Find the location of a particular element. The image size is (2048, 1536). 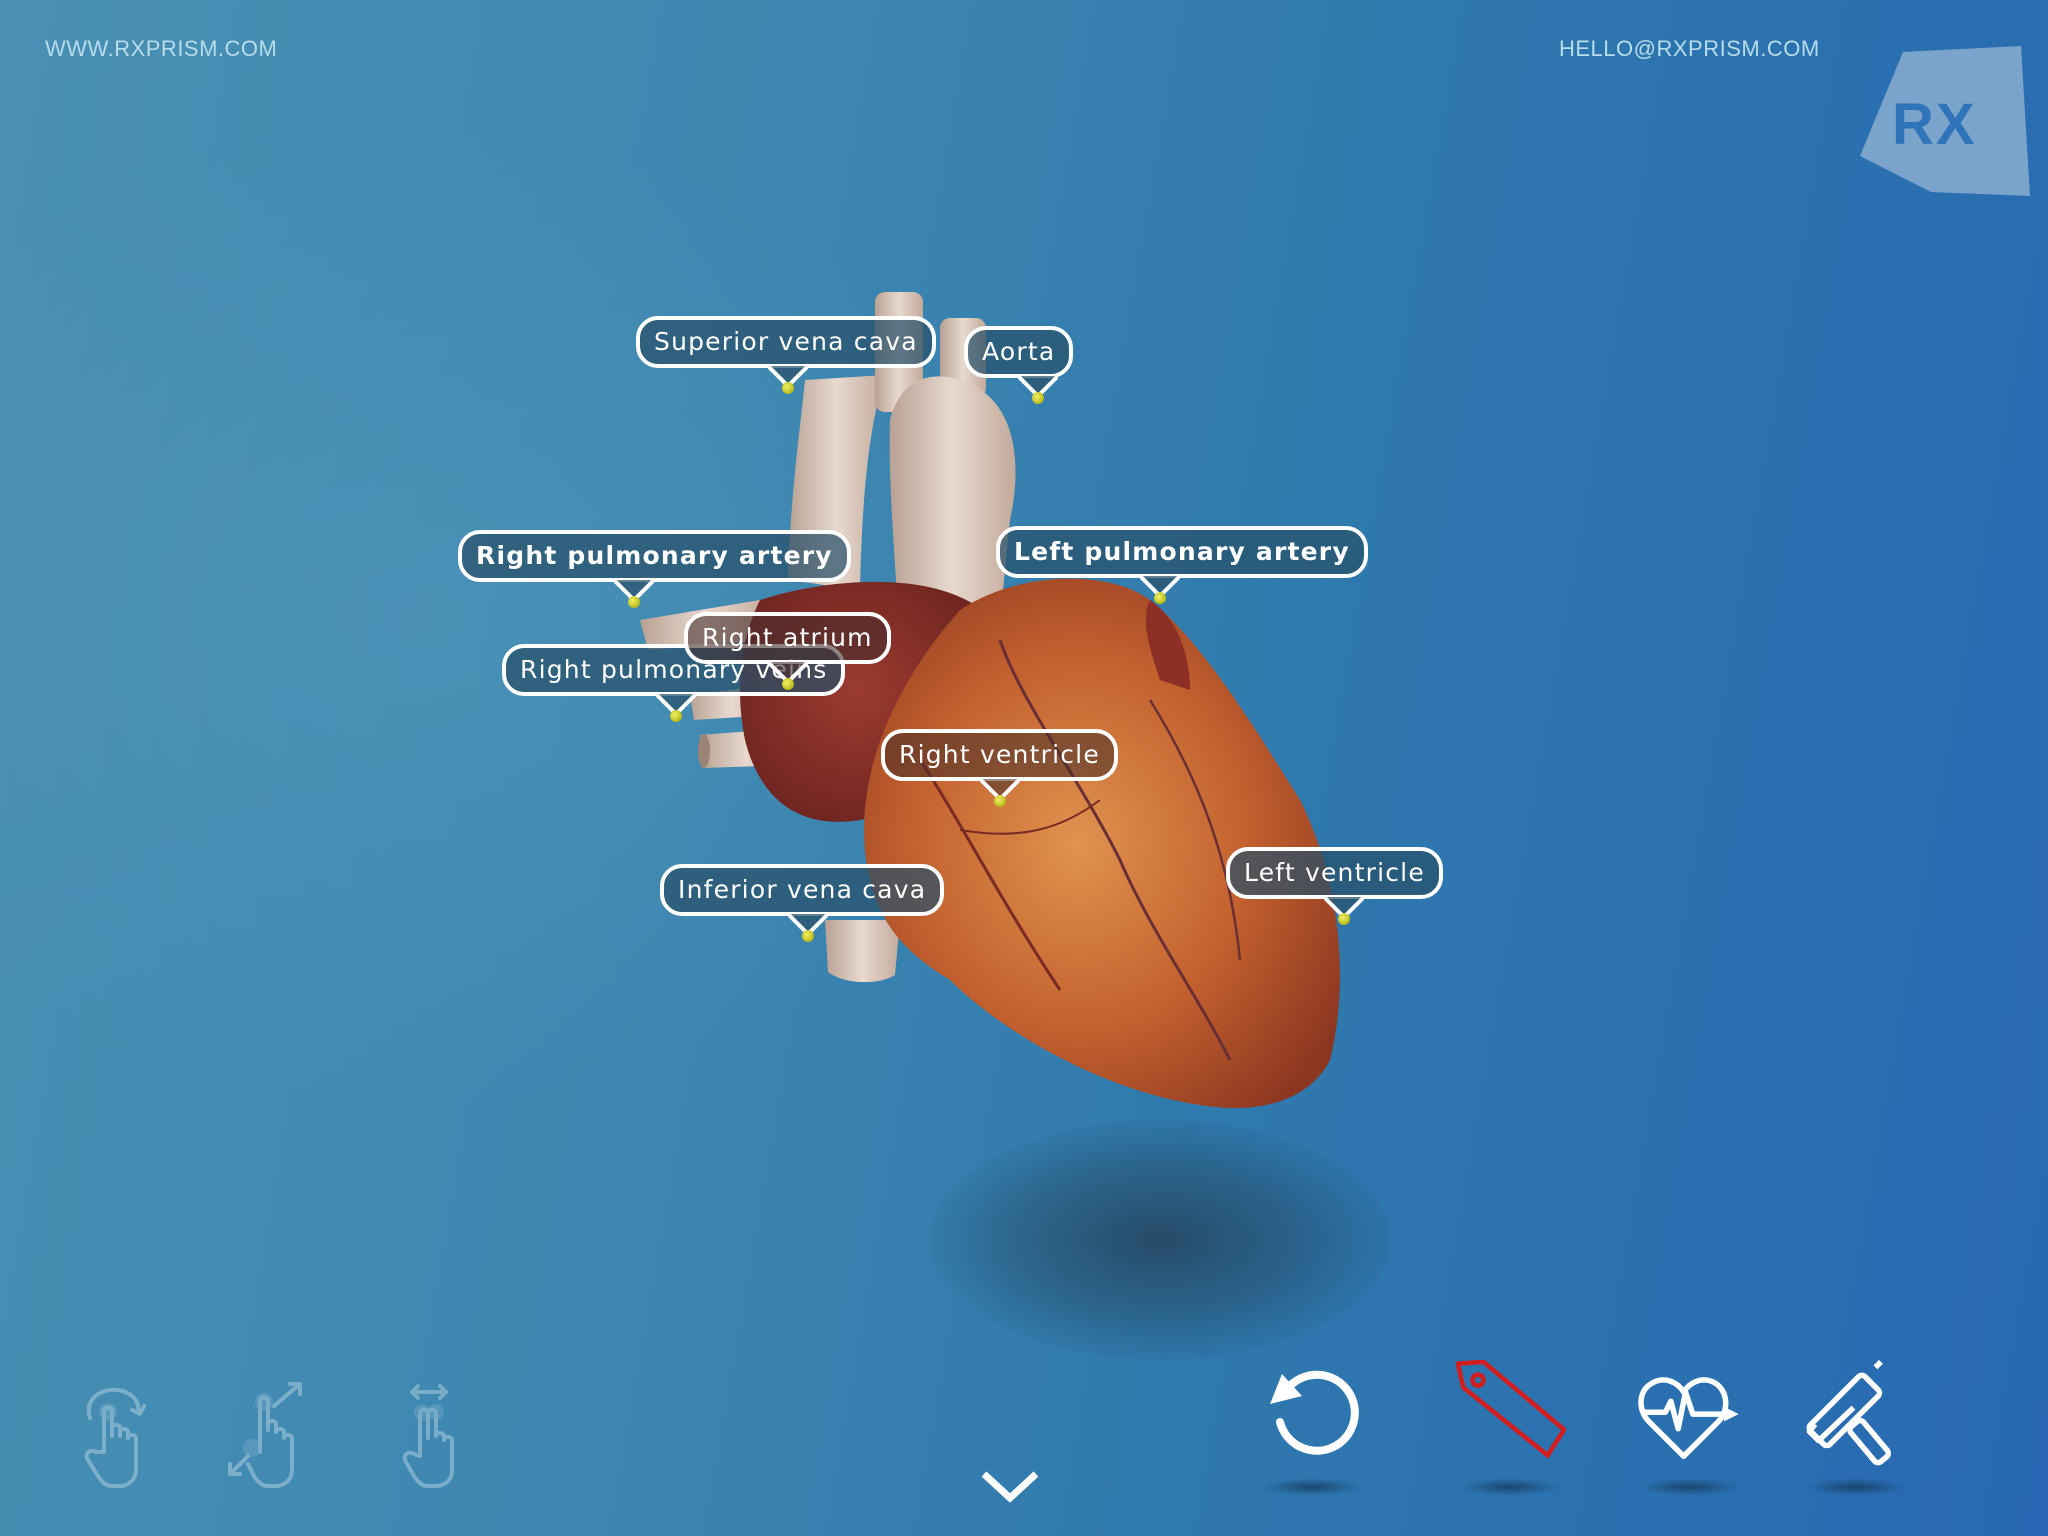

ventricles is located at coordinates (1102, 843).